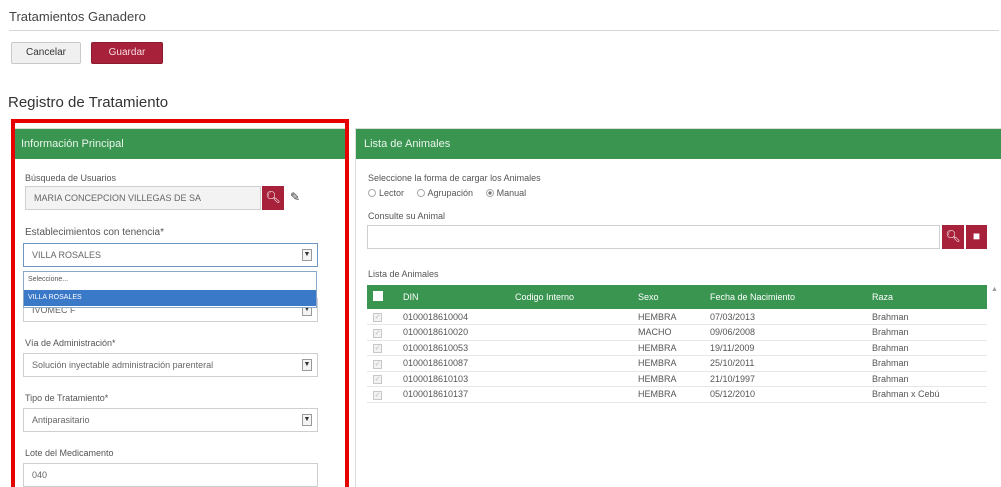 Image resolution: width=1001 pixels, height=487 pixels. Describe the element at coordinates (170, 475) in the screenshot. I see `batch-input: 040` at that location.